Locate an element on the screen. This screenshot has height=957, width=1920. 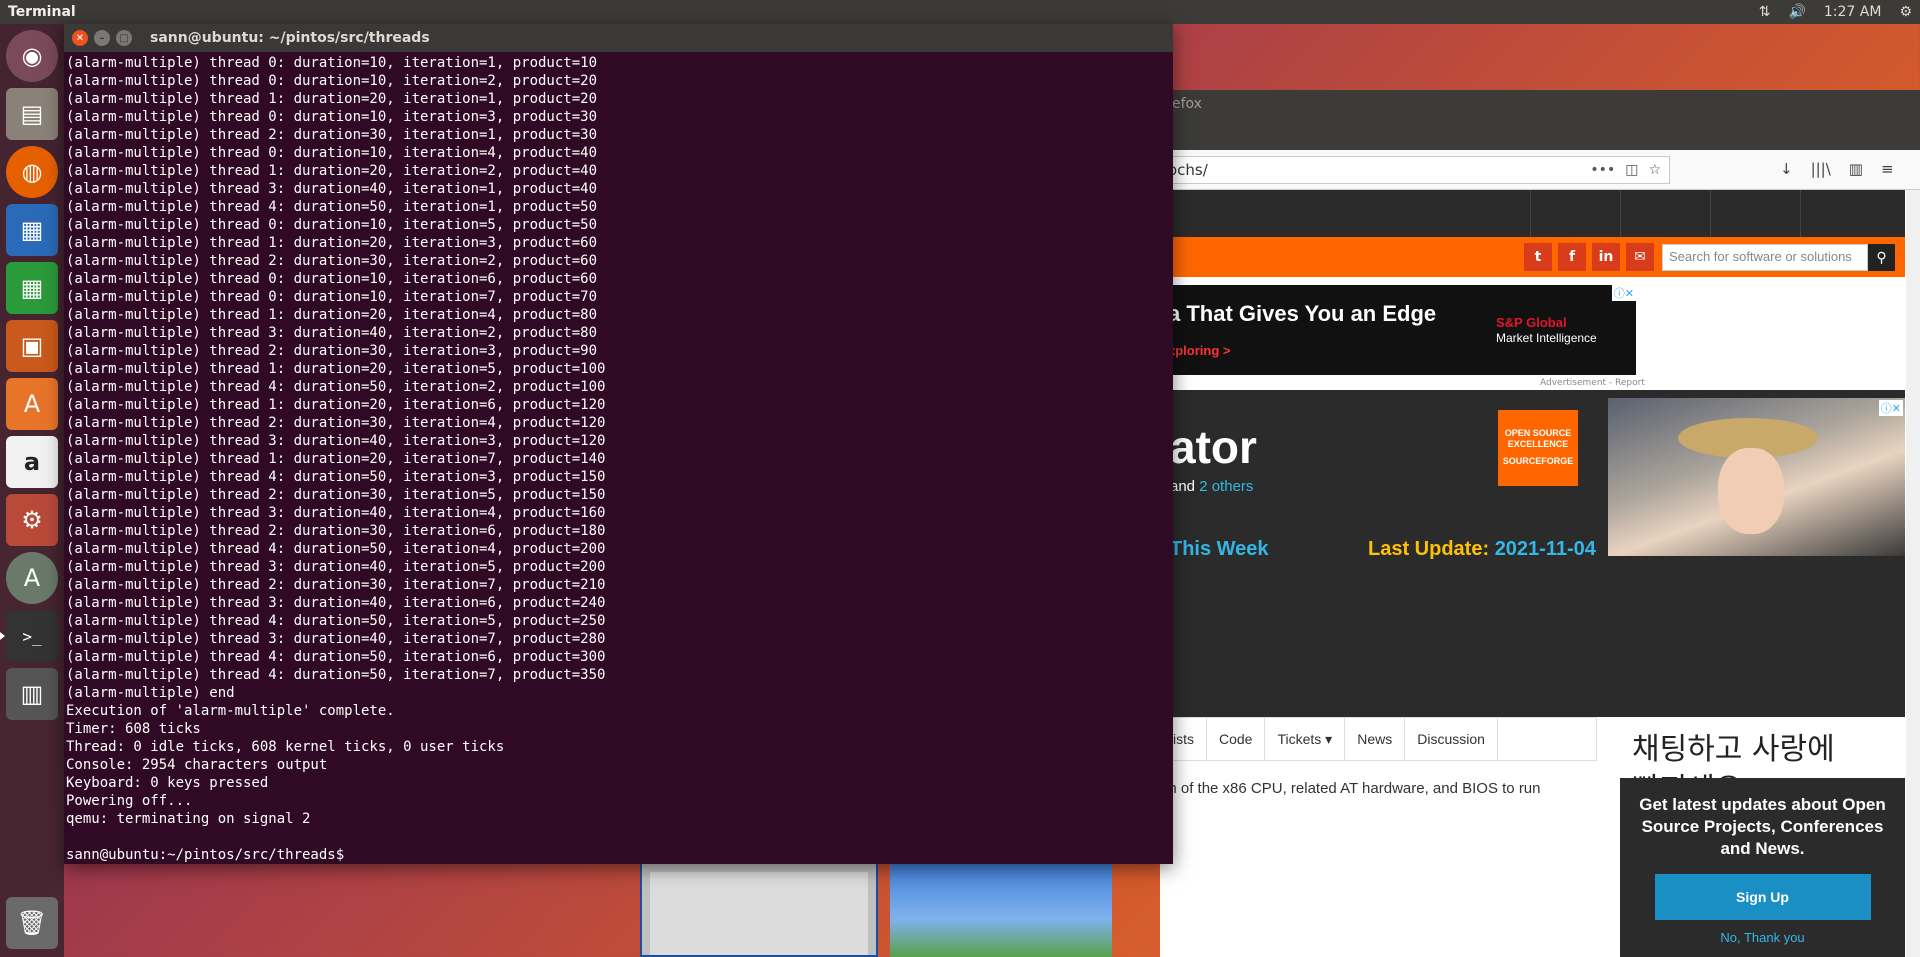
minimize-icon: – is located at coordinates (102, 38).